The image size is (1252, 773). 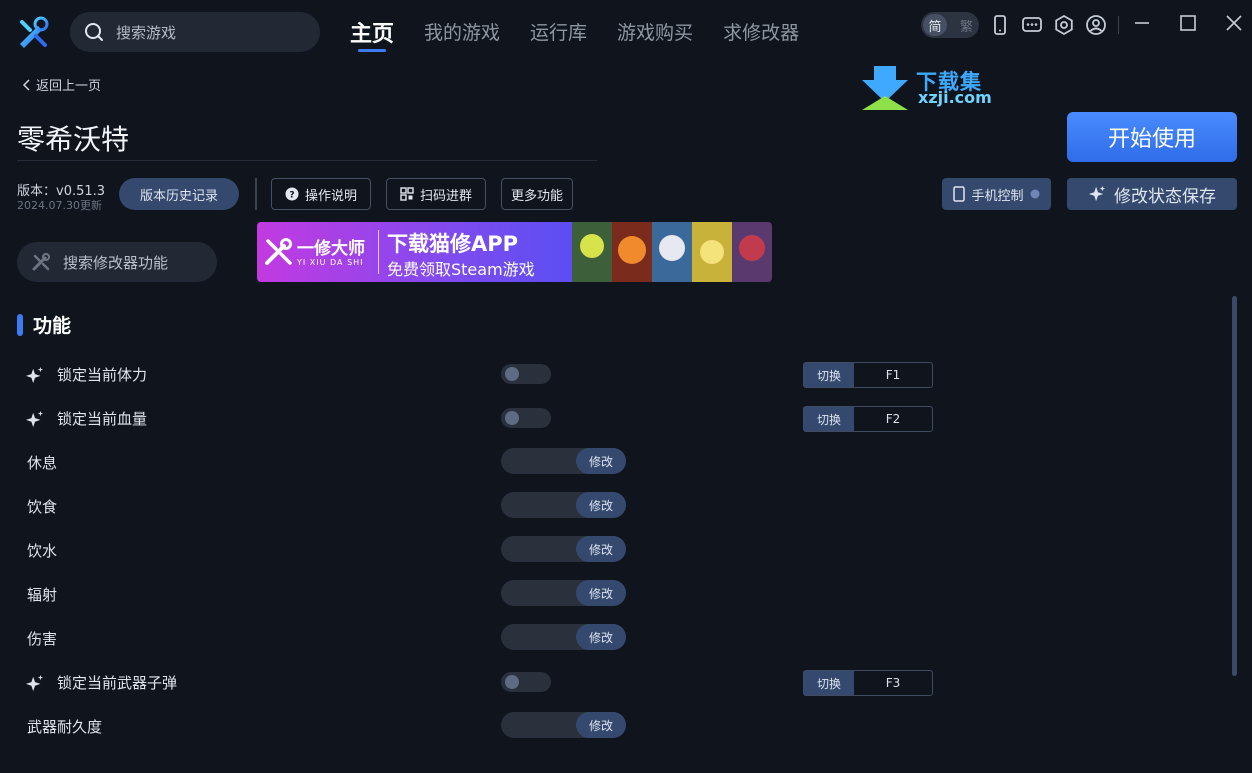 I want to click on tab-runtime: 运行库, so click(x=558, y=36).